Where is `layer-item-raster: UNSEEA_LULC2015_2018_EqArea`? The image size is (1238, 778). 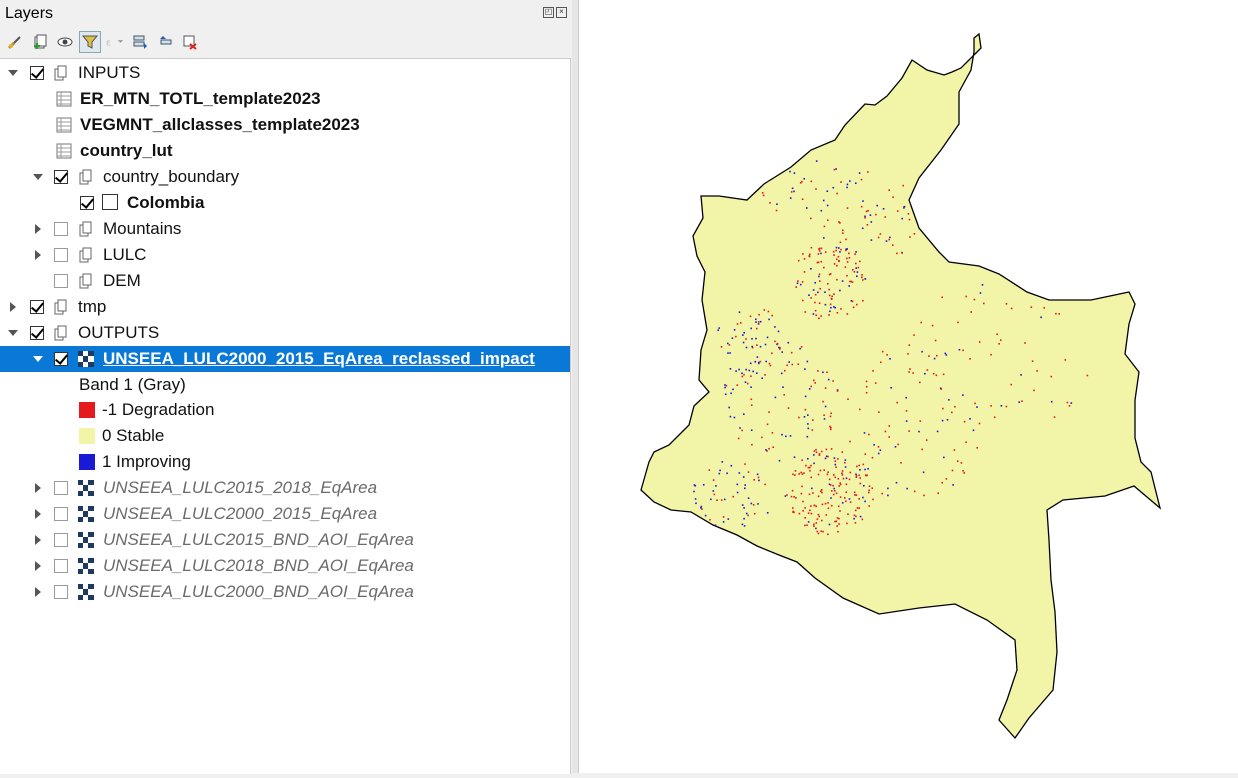 layer-item-raster: UNSEEA_LULC2015_2018_EqArea is located at coordinates (285, 488).